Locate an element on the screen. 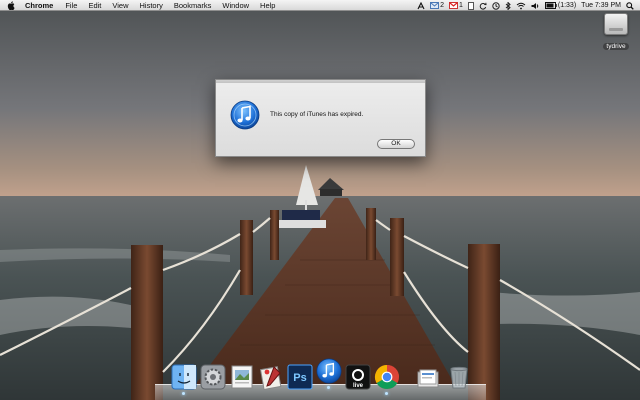  alert-dialog: This copy of iTunes has expired. OK is located at coordinates (320, 118).